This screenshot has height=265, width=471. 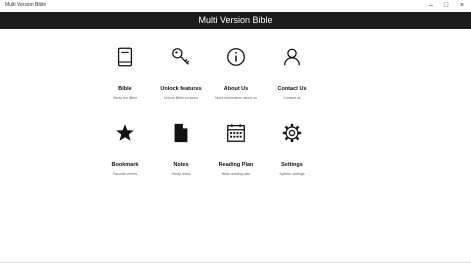 I want to click on person-icon, so click(x=292, y=57).